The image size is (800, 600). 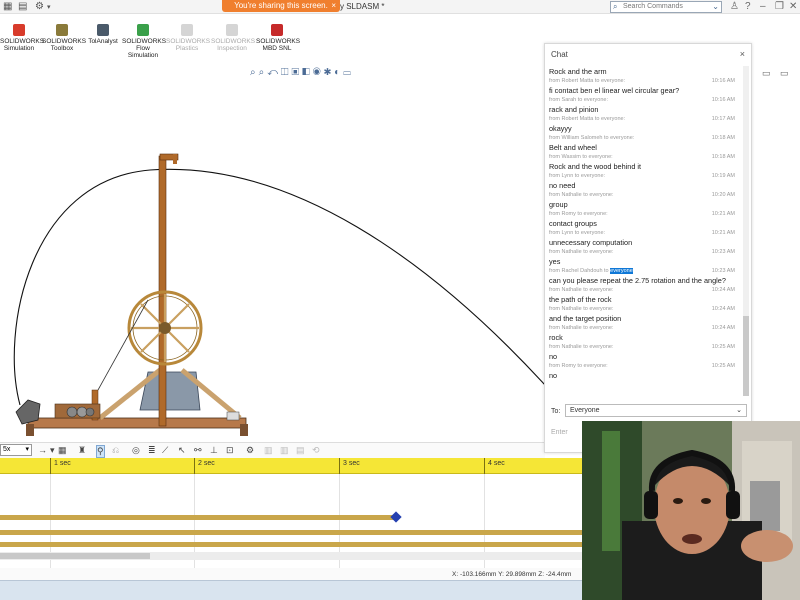 I want to click on message-time: 10:18 AM, so click(x=723, y=138).